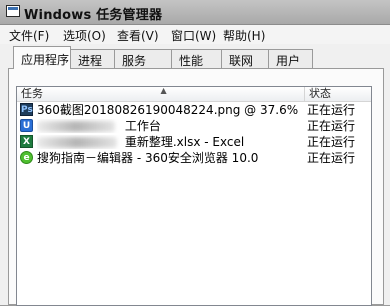 Image resolution: width=390 pixels, height=306 pixels. I want to click on task-name-visible: 工作台, so click(142, 126).